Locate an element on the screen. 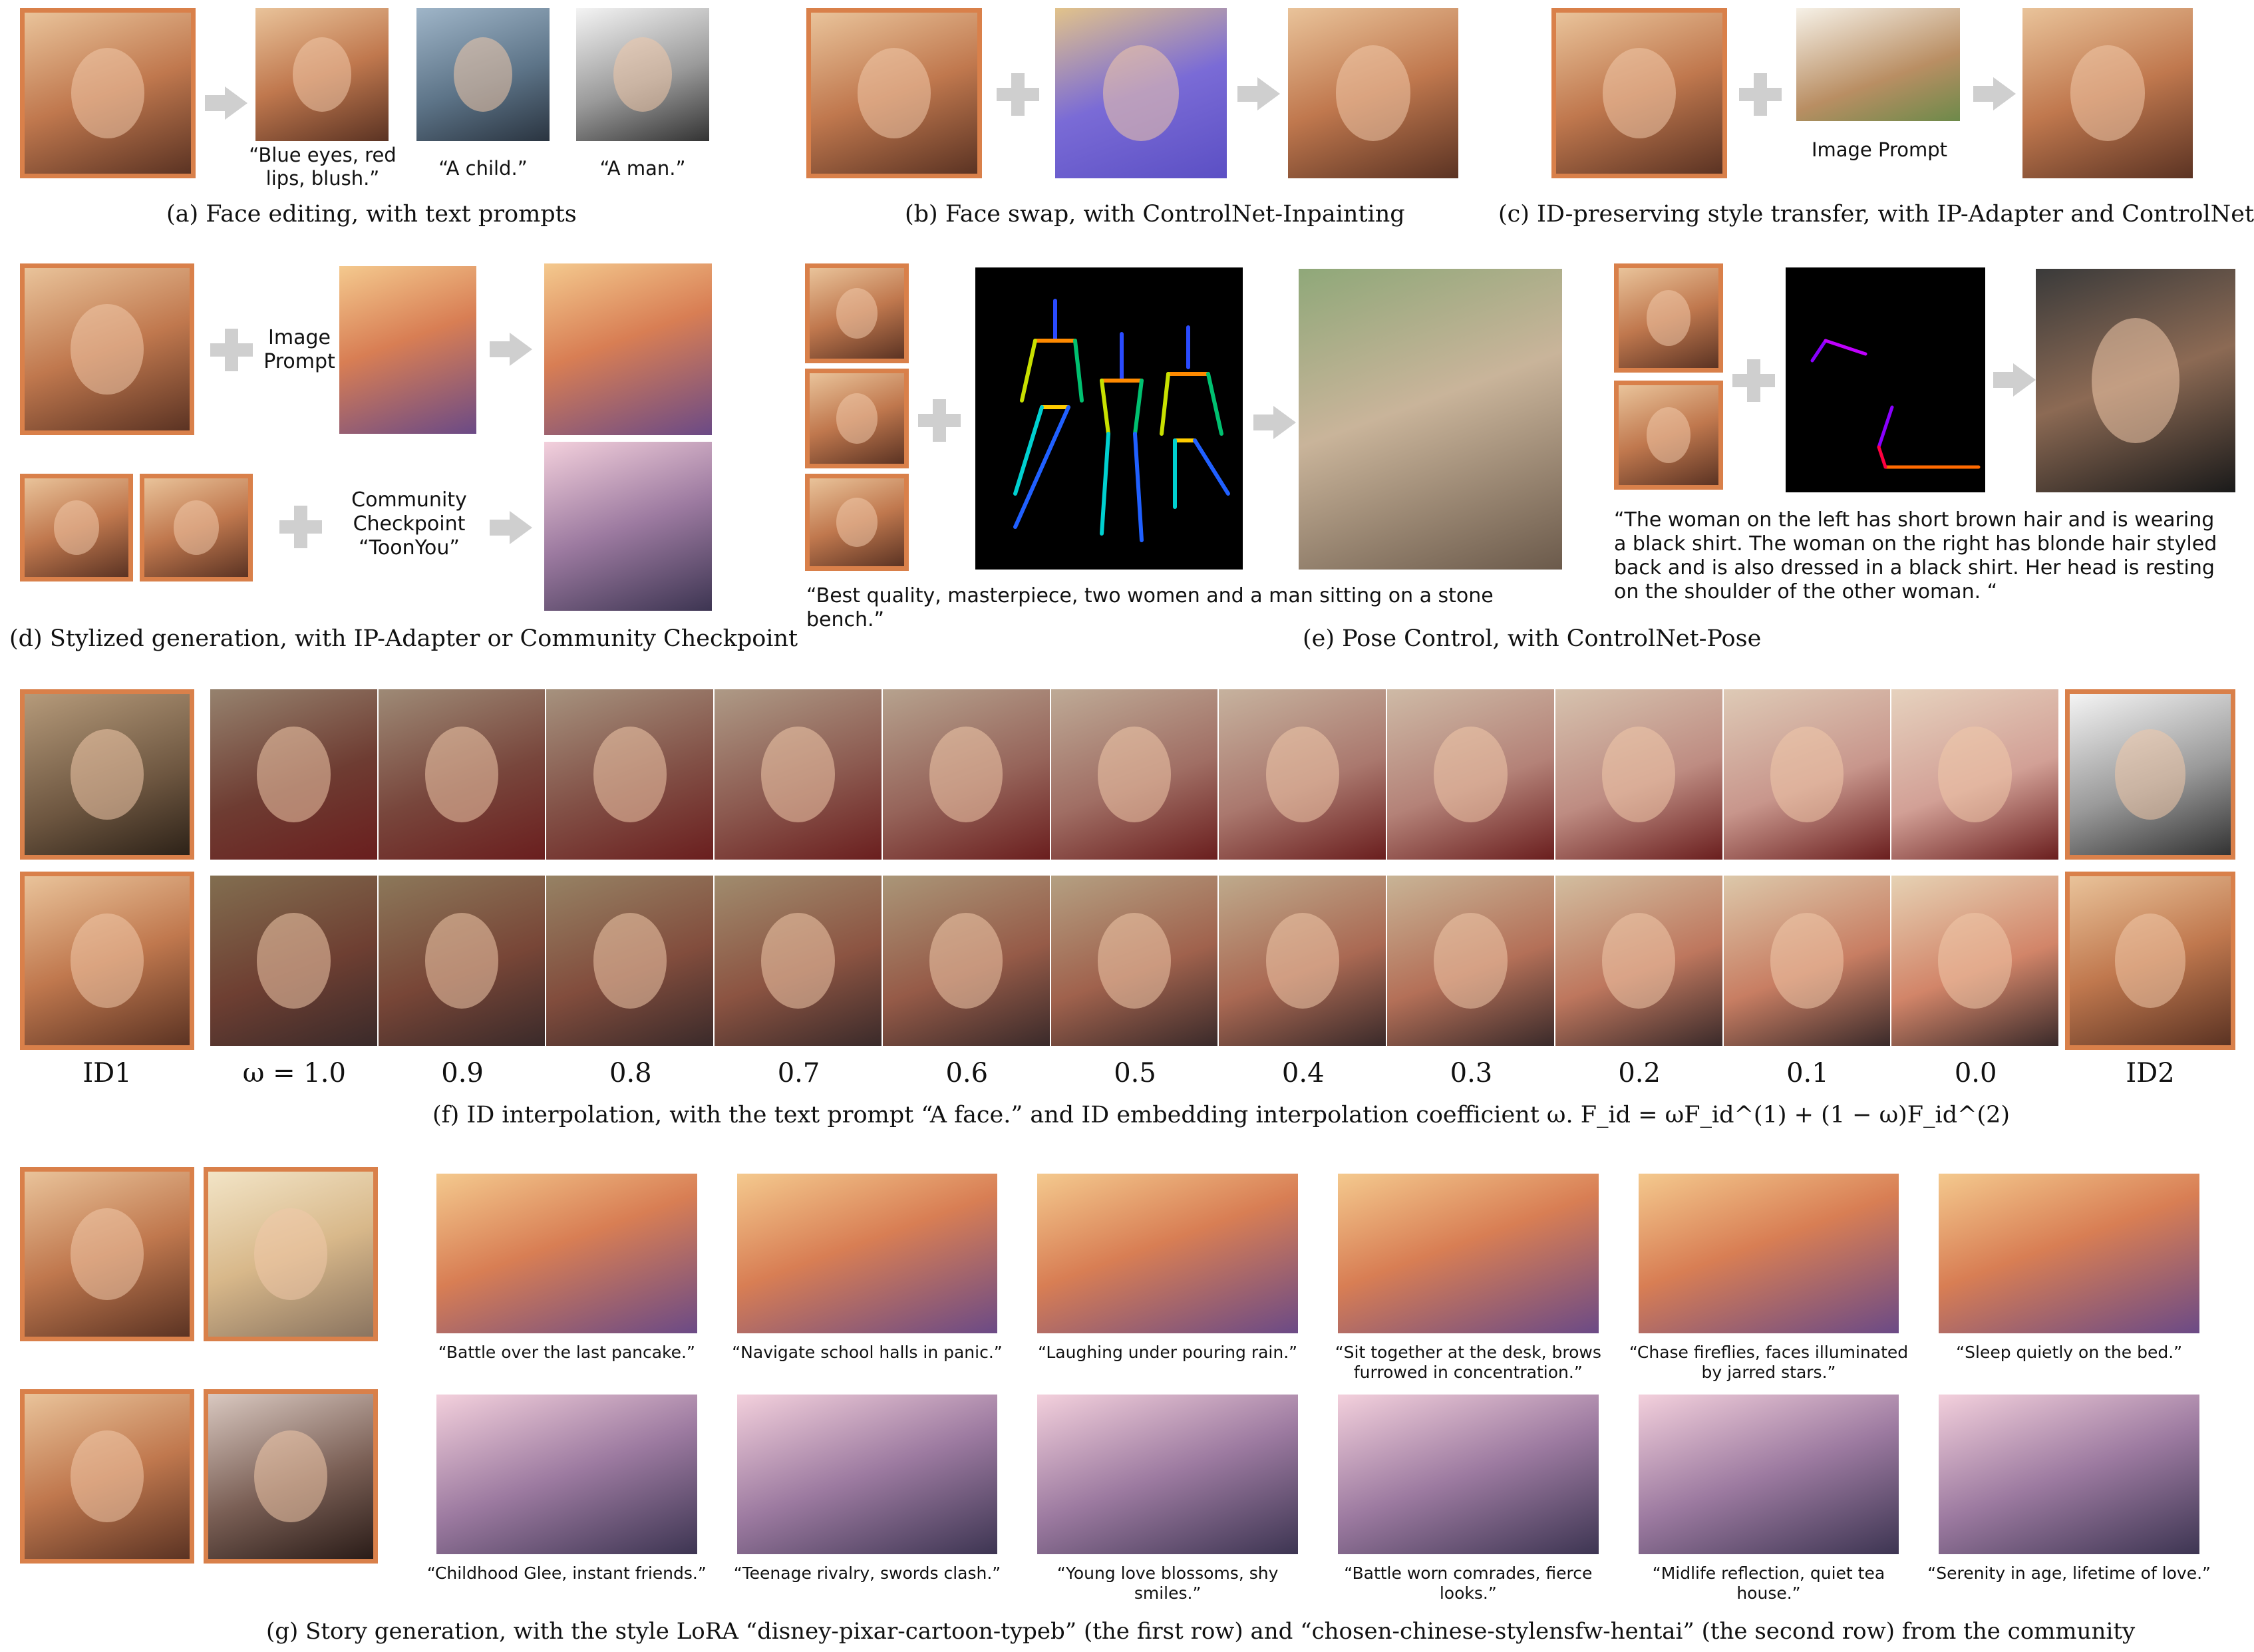  panel-a-arrow-icon is located at coordinates (226, 103).